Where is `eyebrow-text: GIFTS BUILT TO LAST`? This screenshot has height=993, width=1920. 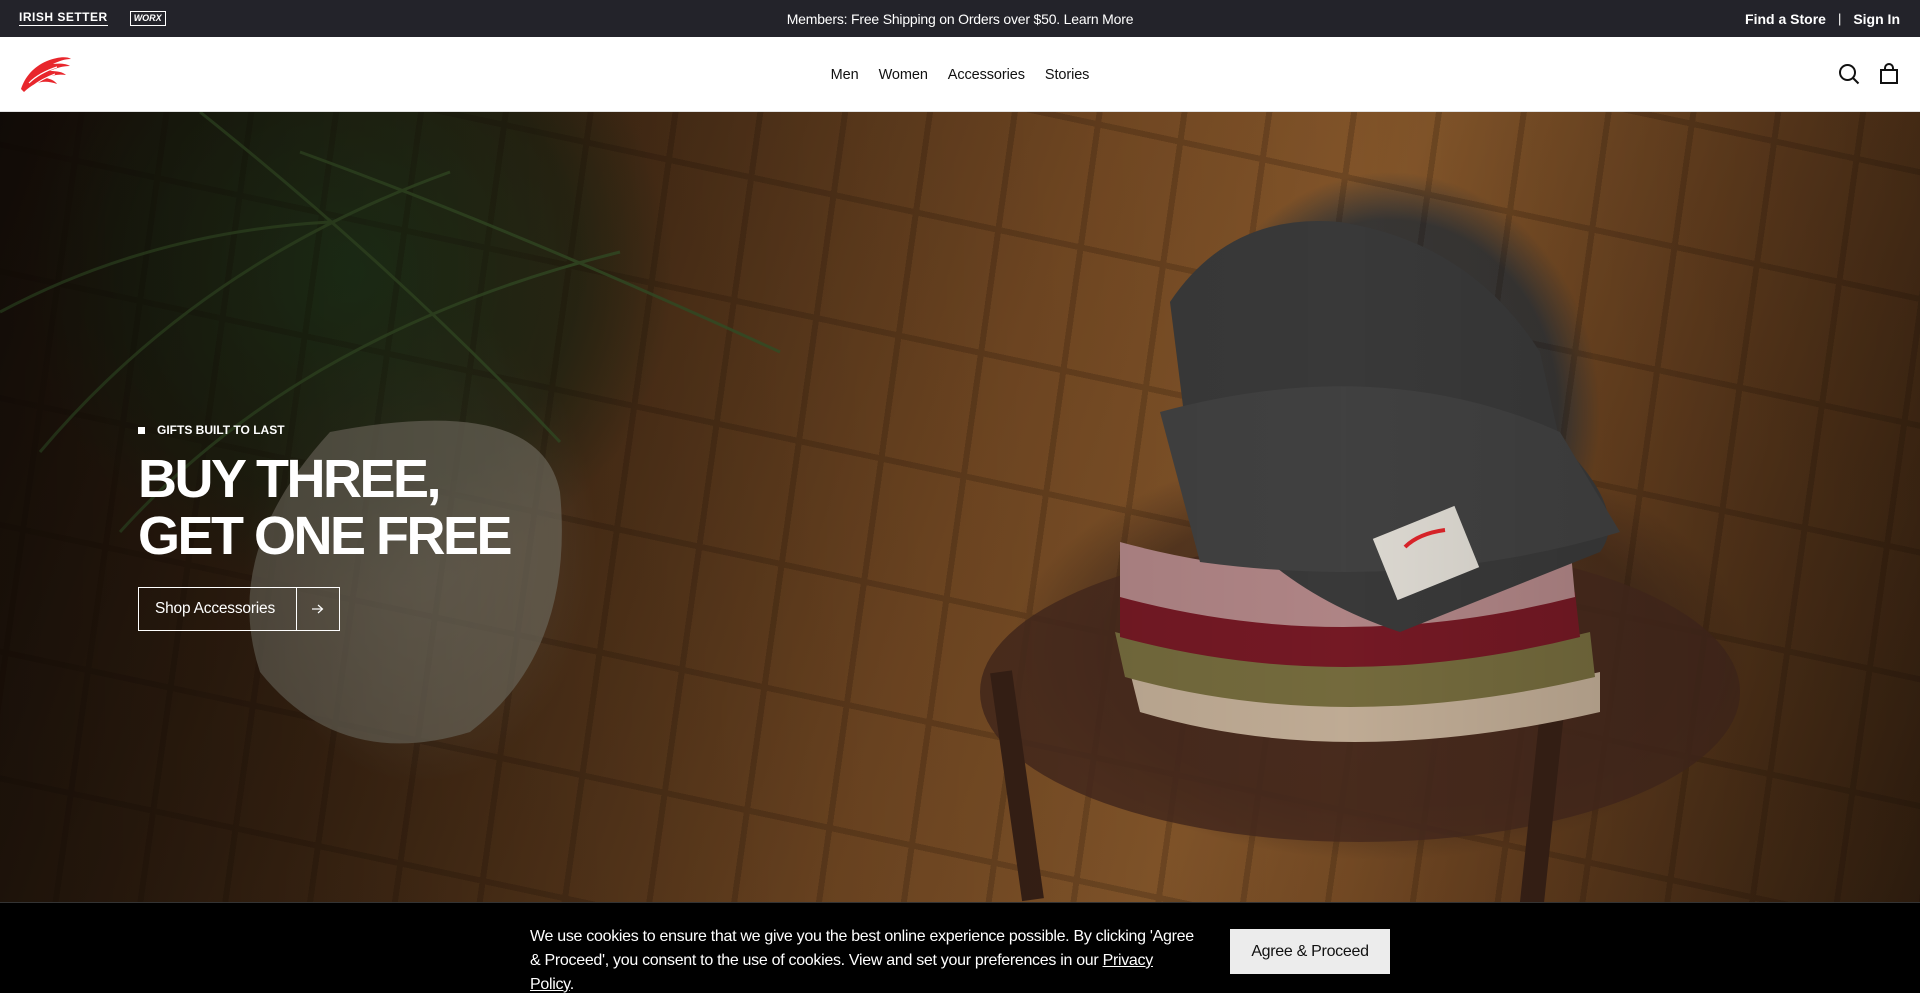 eyebrow-text: GIFTS BUILT TO LAST is located at coordinates (221, 430).